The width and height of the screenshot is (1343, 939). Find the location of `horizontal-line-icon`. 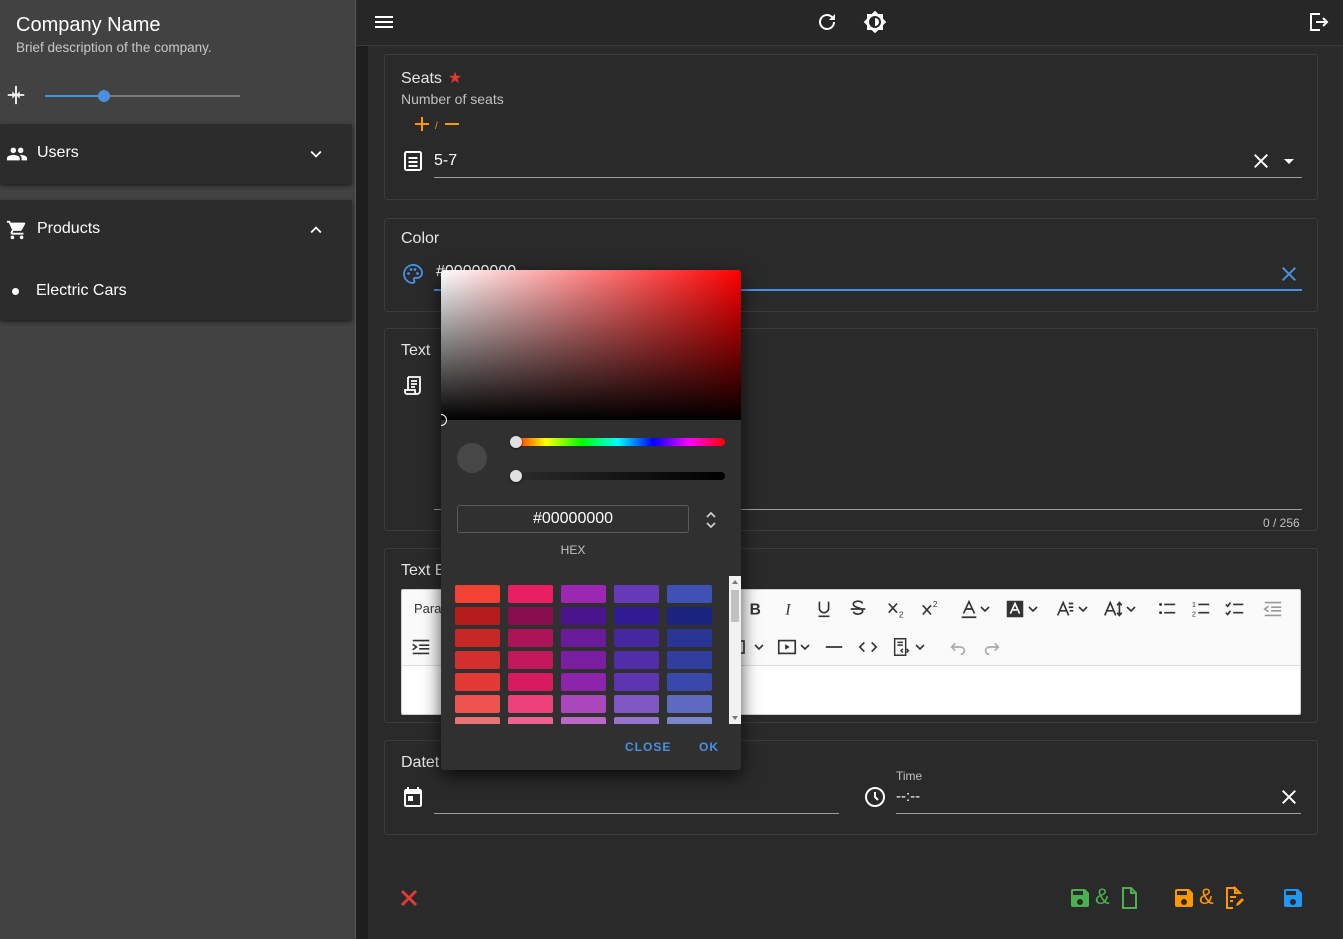

horizontal-line-icon is located at coordinates (834, 647).